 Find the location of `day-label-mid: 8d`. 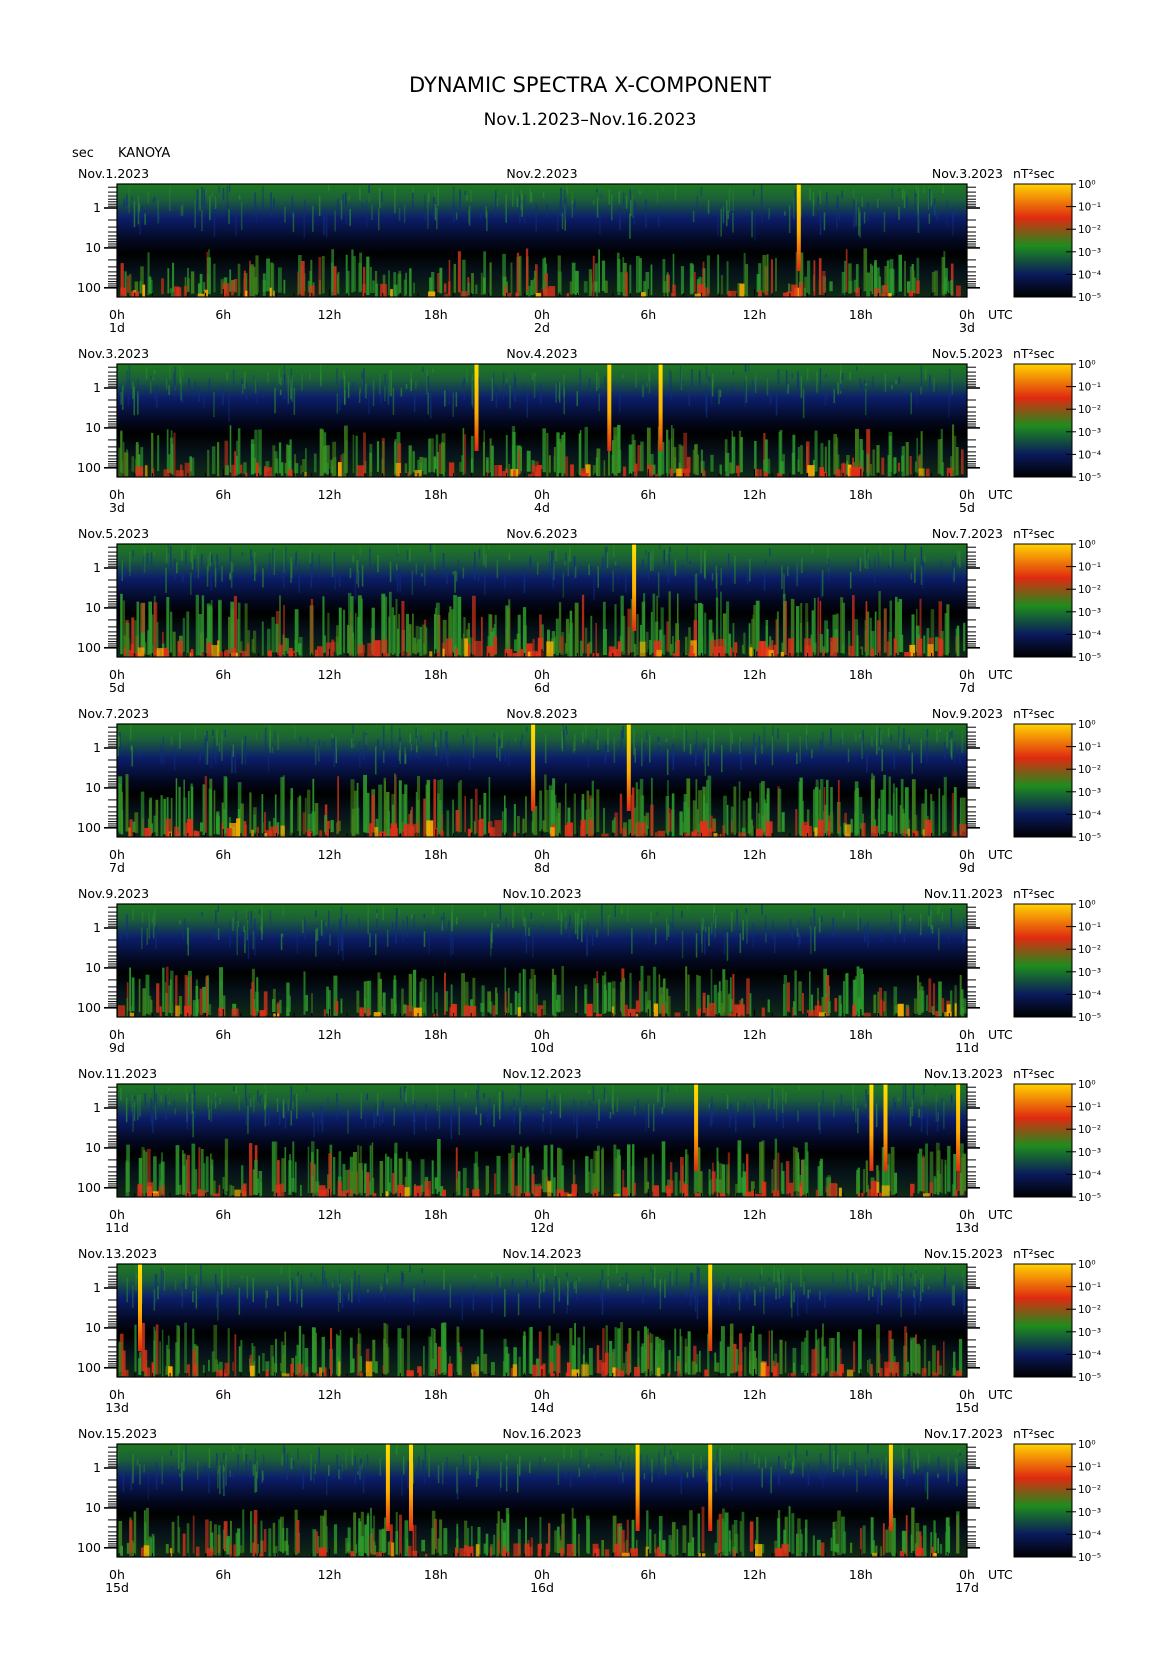

day-label-mid: 8d is located at coordinates (542, 867).